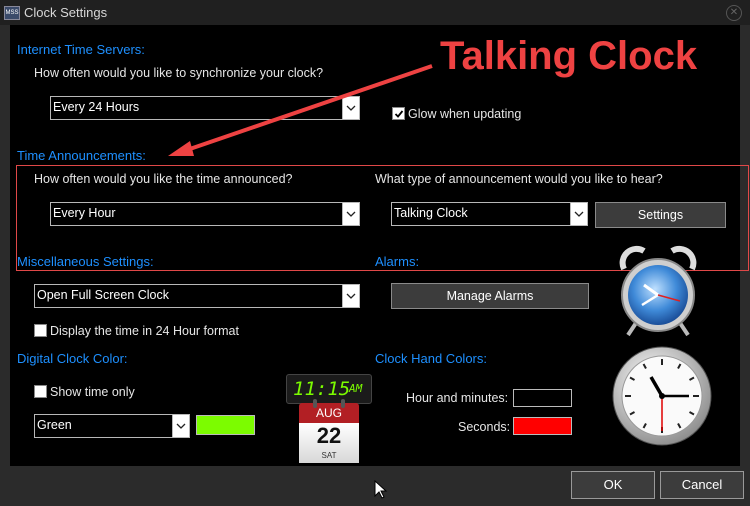  I want to click on ok-button: OK, so click(613, 485).